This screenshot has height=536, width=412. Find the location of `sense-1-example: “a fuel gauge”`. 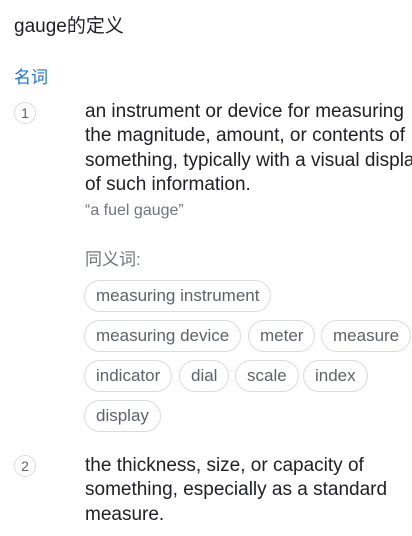

sense-1-example: “a fuel gauge” is located at coordinates (134, 210).